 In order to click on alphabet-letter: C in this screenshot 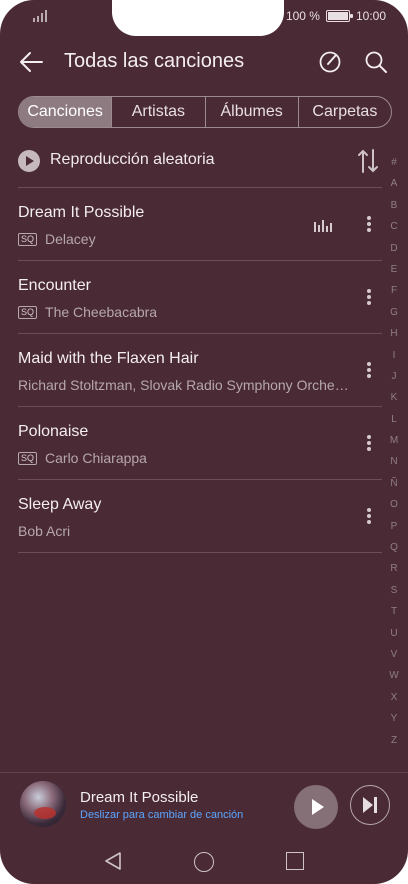, I will do `click(394, 226)`.